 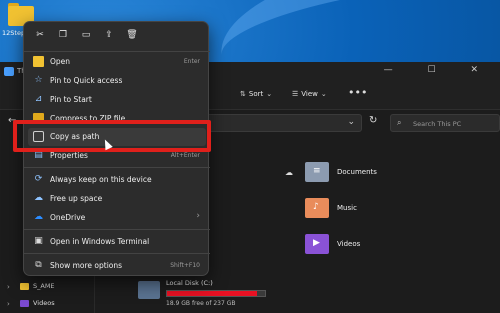 I want to click on drive-usage-bar, so click(x=216, y=293).